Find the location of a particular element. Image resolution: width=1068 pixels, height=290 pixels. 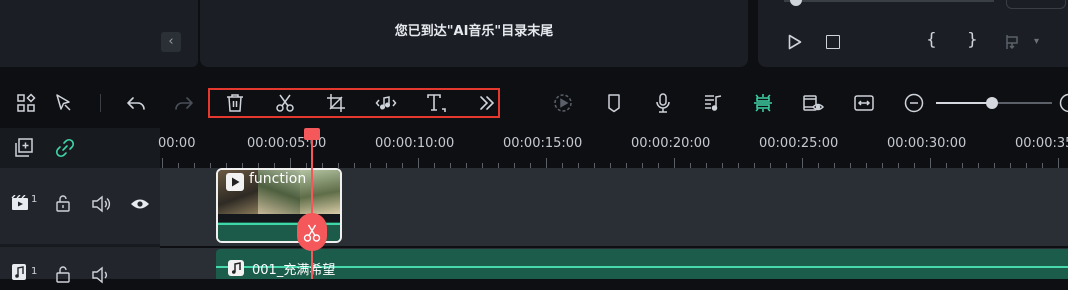

layout-icon is located at coordinates (26, 103).